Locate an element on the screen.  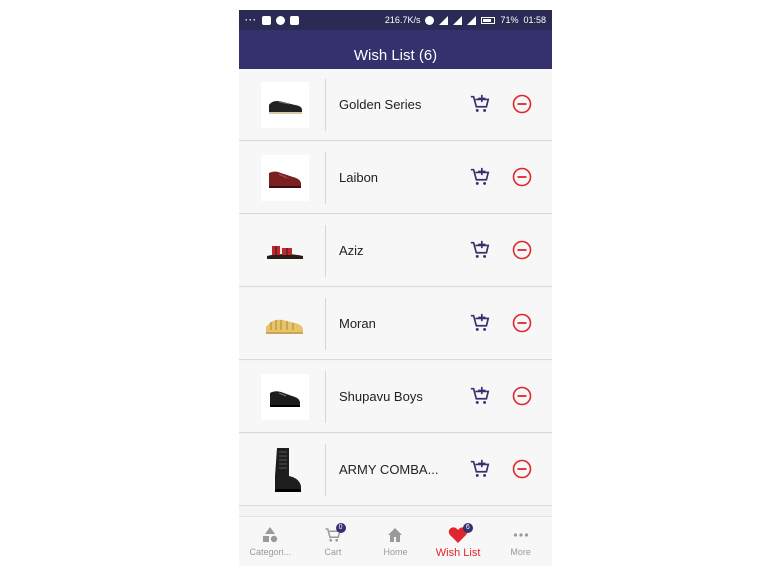
battery-icon is located at coordinates (488, 20).